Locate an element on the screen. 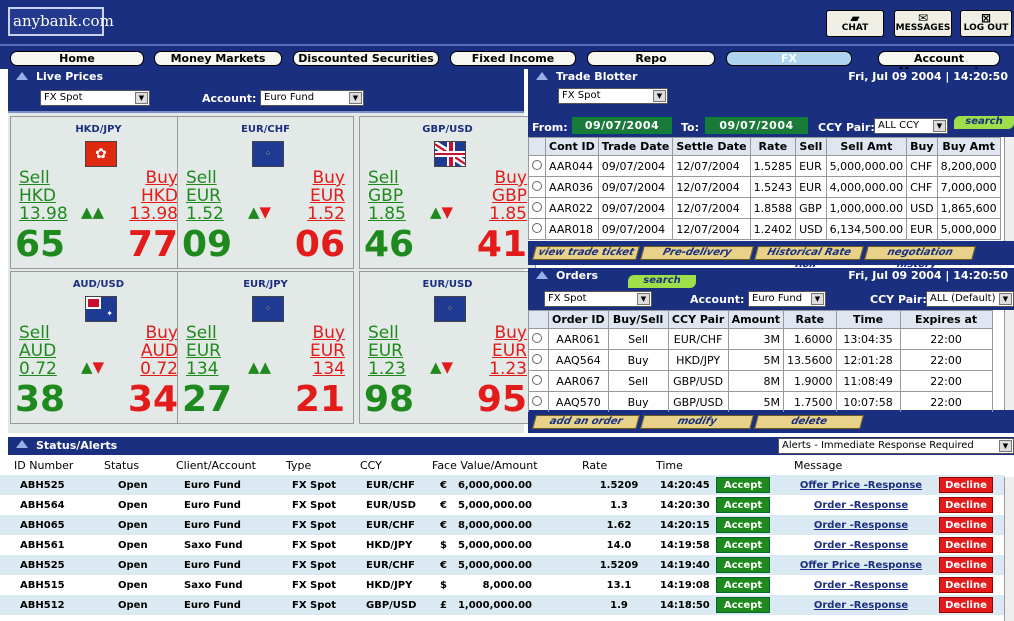  sell-button: Sell EUR 134 is located at coordinates (203, 351).